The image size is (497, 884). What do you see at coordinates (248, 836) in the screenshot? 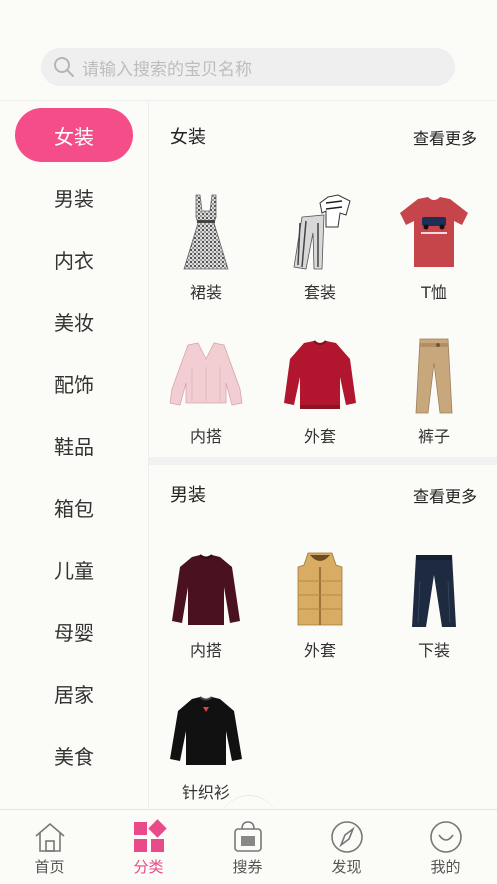
I see `coupon-bag-icon` at bounding box center [248, 836].